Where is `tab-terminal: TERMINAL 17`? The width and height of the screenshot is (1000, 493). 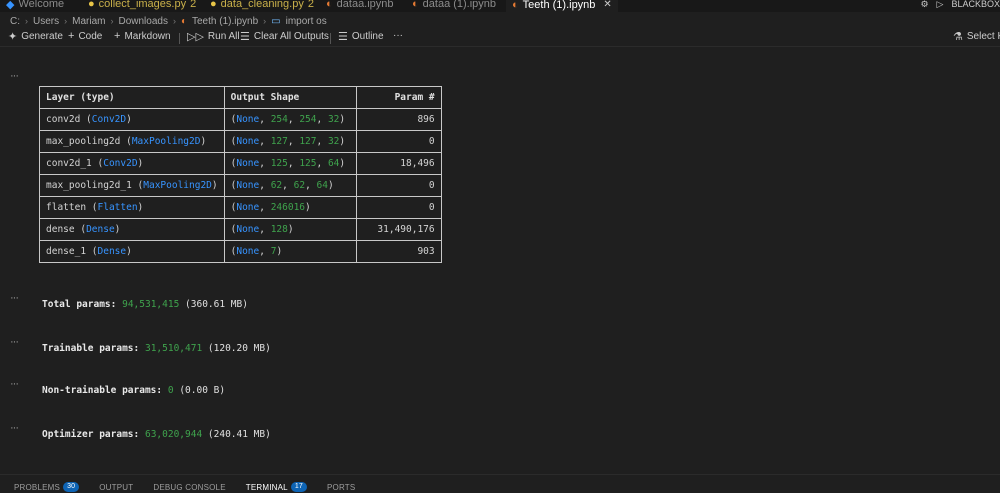 tab-terminal: TERMINAL 17 is located at coordinates (276, 487).